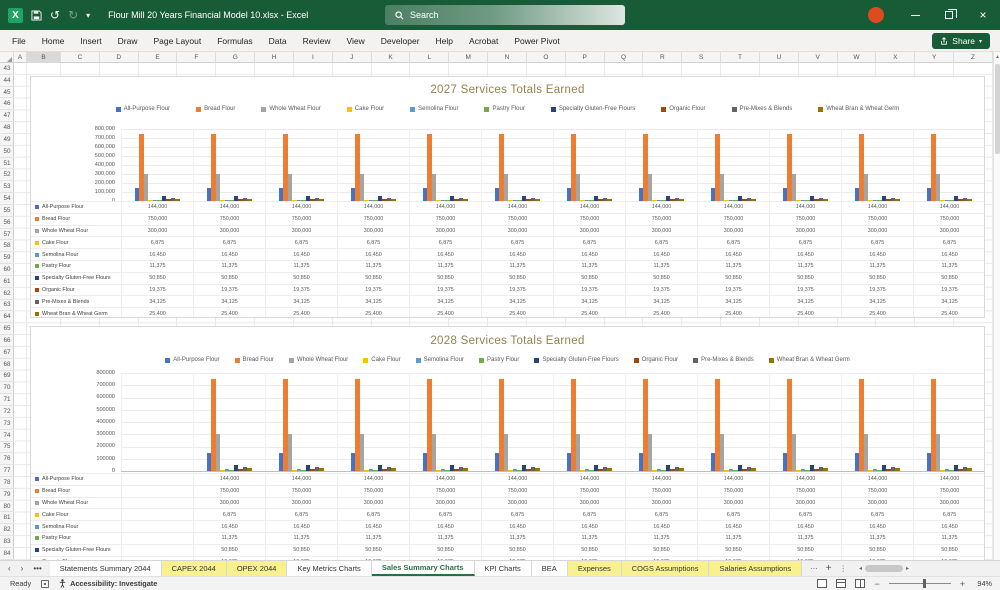 This screenshot has width=1000, height=590. Describe the element at coordinates (7, 175) in the screenshot. I see `row-header-52: 52` at that location.